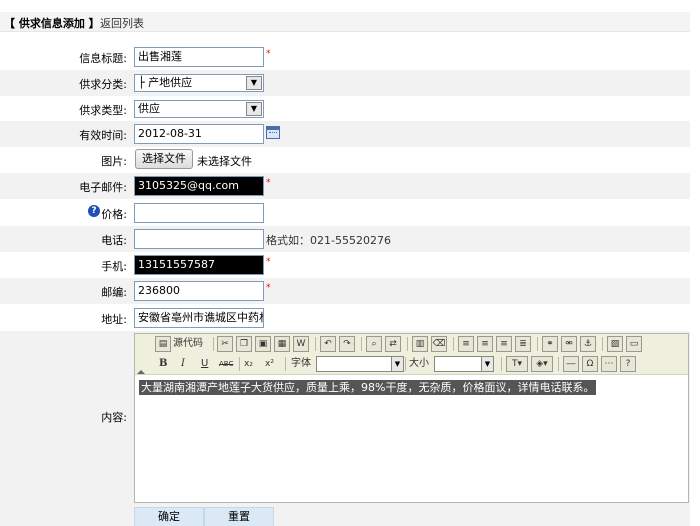 The width and height of the screenshot is (700, 526). What do you see at coordinates (52, 23) in the screenshot?
I see `page-title: 【 供求信息添加 】` at bounding box center [52, 23].